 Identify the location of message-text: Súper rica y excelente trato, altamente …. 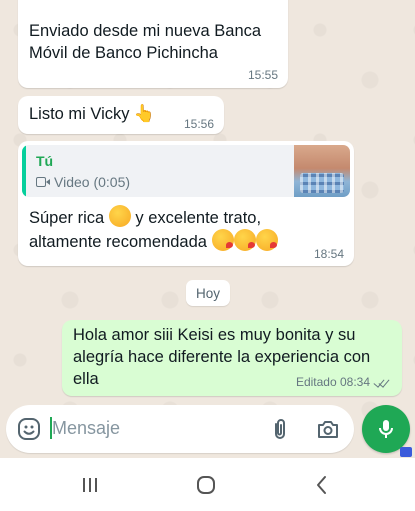
(174, 229).